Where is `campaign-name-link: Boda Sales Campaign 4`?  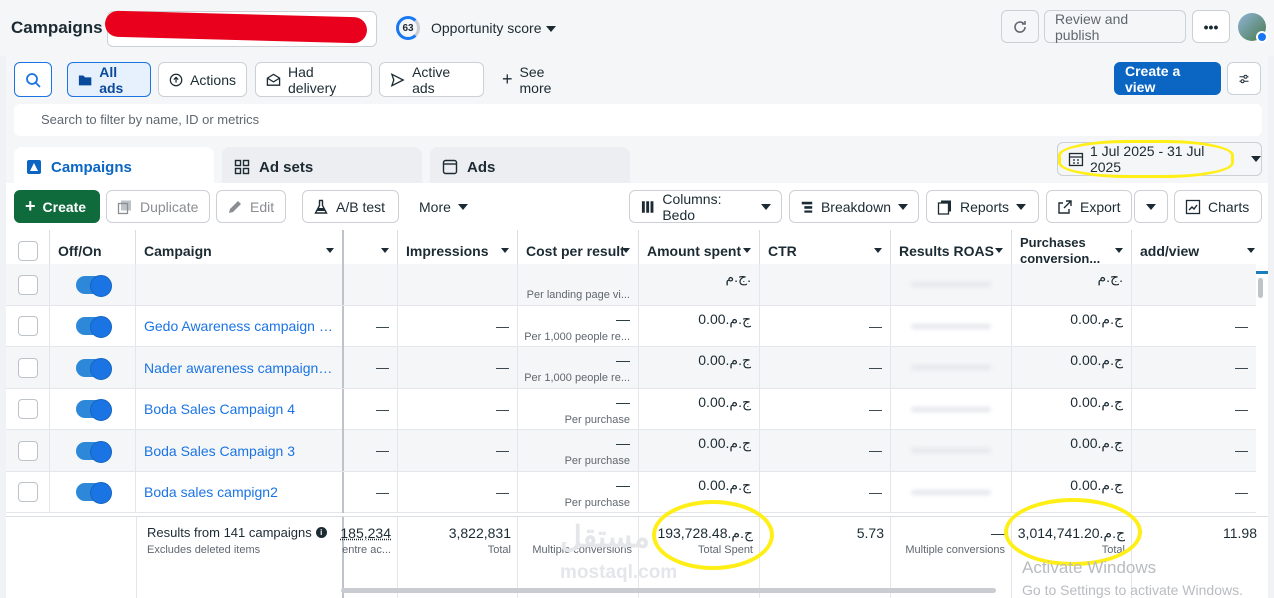 campaign-name-link: Boda Sales Campaign 4 is located at coordinates (239, 409).